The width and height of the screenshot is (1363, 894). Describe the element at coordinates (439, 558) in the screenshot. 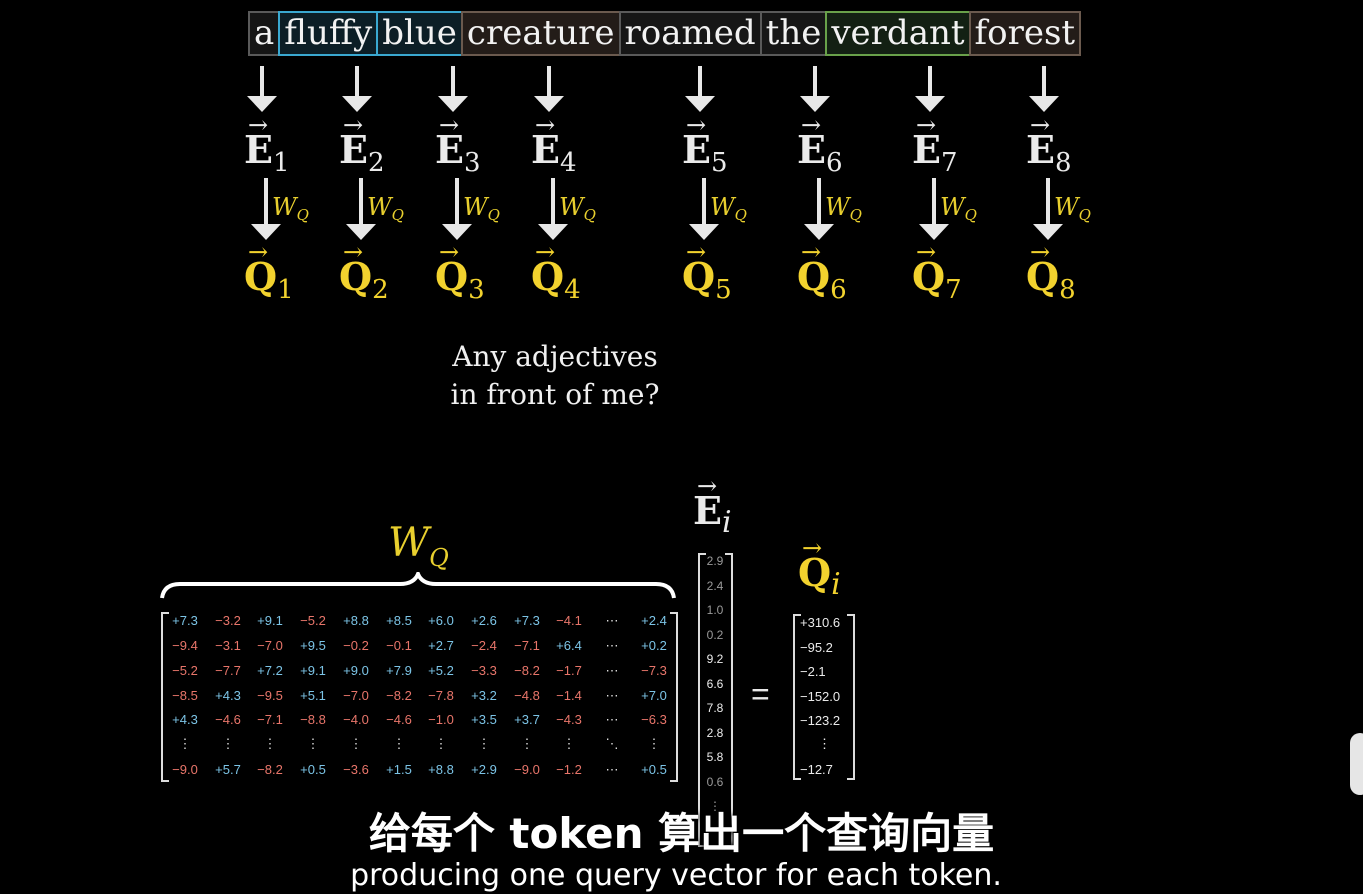

I see `matrix-label-subscript: Q` at that location.